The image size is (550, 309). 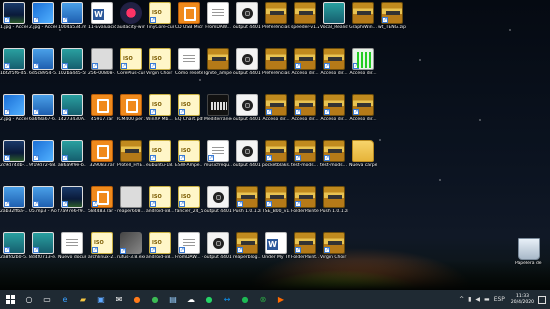 What do you see at coordinates (363, 160) in the screenshot?
I see `desktop-icon: Nueva carpeta` at bounding box center [363, 160].